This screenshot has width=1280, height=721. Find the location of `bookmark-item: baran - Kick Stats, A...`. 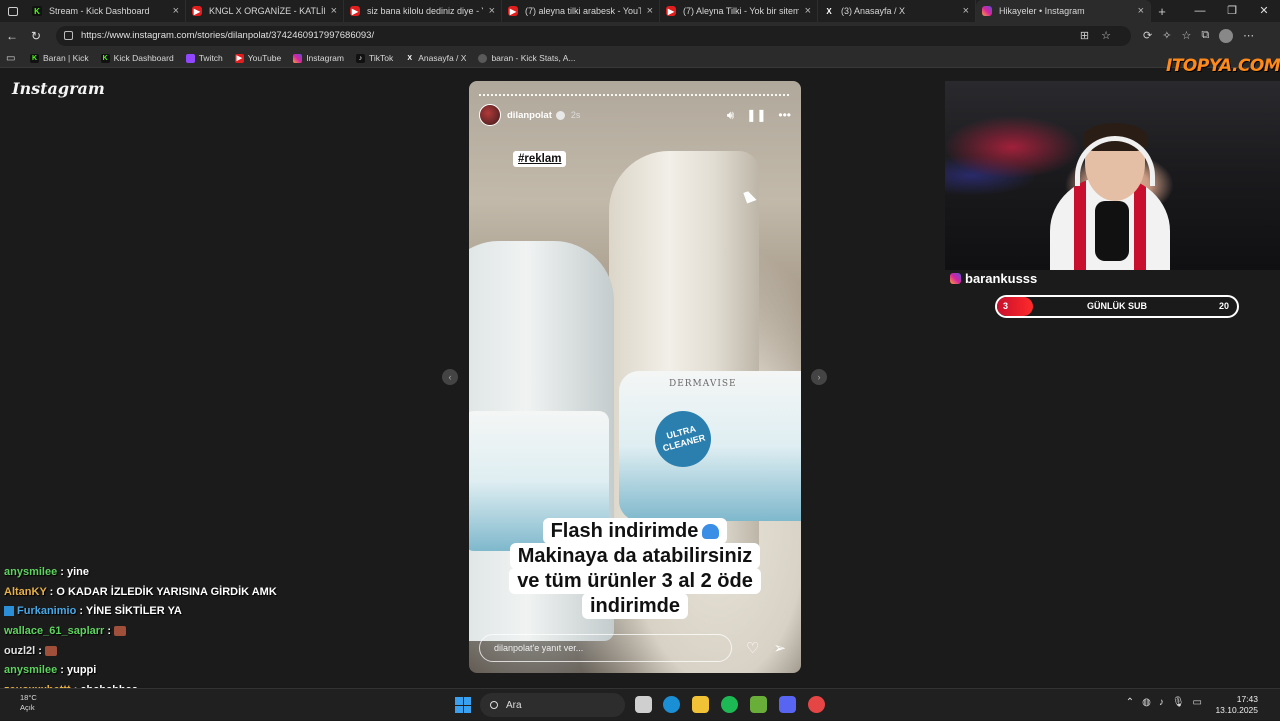

bookmark-item: baran - Kick Stats, A... is located at coordinates (527, 58).